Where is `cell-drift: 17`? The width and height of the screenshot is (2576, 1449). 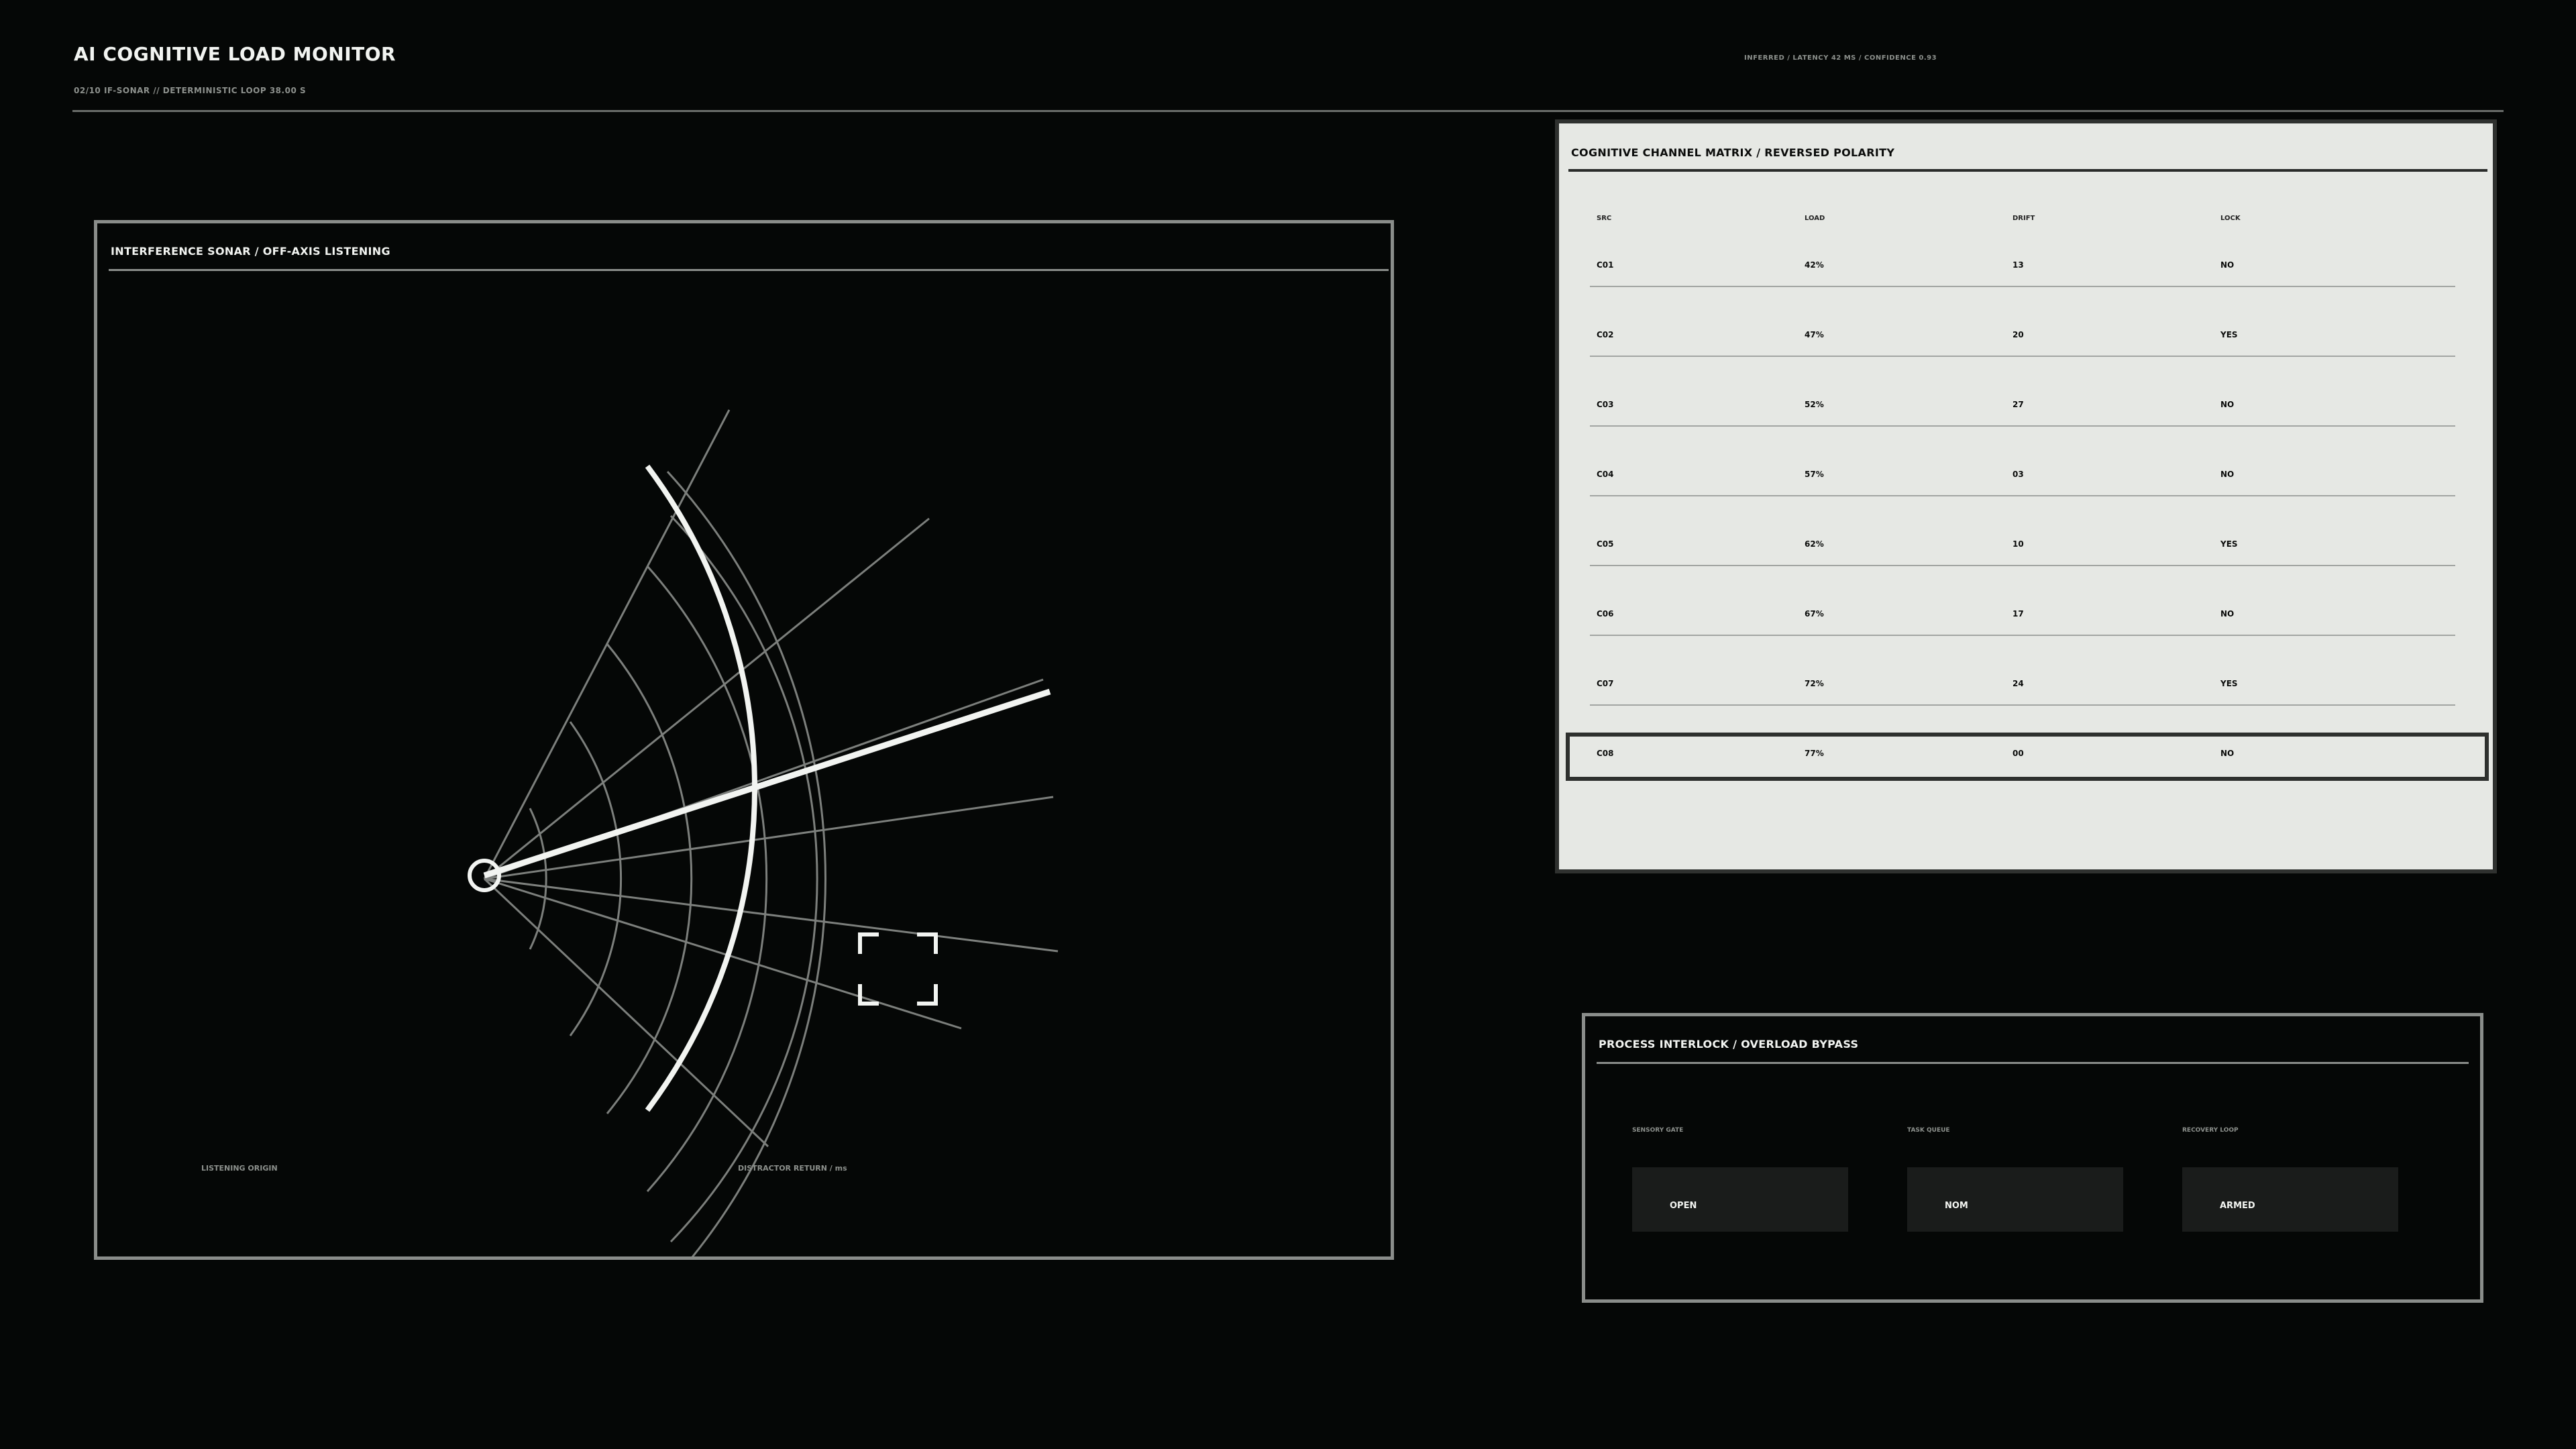
cell-drift: 17 is located at coordinates (2018, 614).